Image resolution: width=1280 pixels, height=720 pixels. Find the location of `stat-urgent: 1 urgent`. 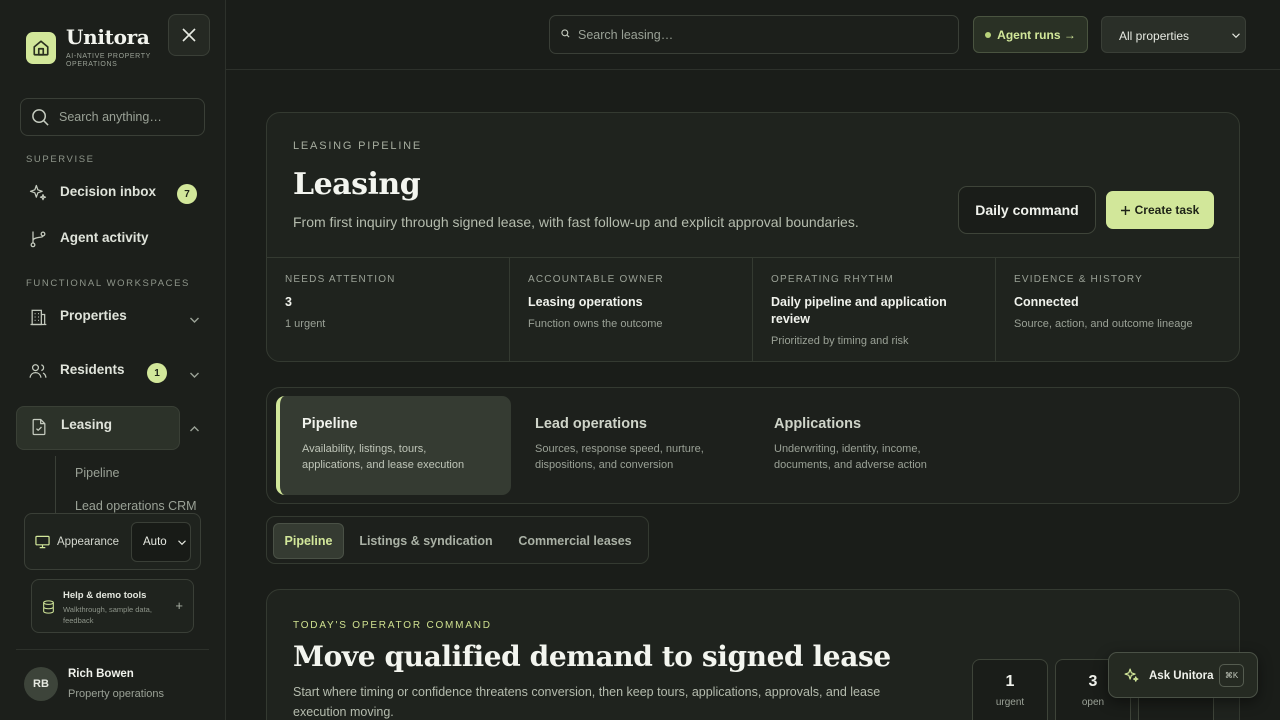

stat-urgent: 1 urgent is located at coordinates (1010, 689).